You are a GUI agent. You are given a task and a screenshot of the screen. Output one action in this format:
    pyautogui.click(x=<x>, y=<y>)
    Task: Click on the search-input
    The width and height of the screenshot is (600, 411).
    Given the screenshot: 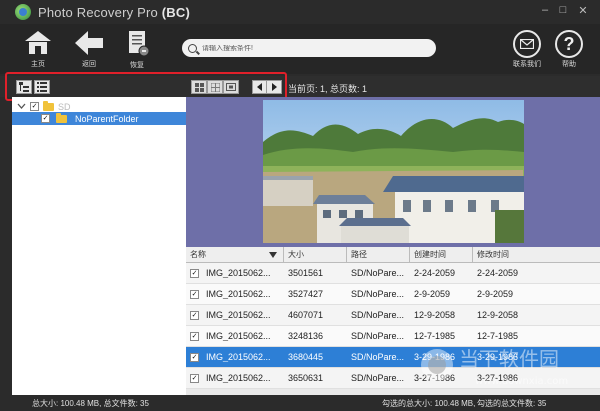 What is the action you would take?
    pyautogui.click(x=312, y=48)
    